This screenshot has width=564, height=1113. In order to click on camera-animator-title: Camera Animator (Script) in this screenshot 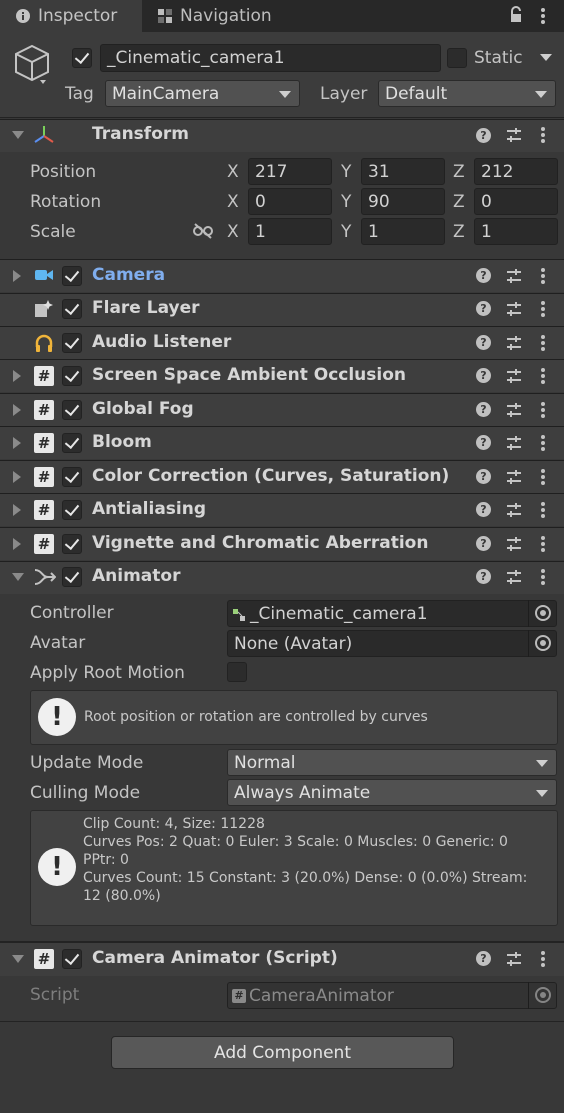, I will do `click(215, 958)`.